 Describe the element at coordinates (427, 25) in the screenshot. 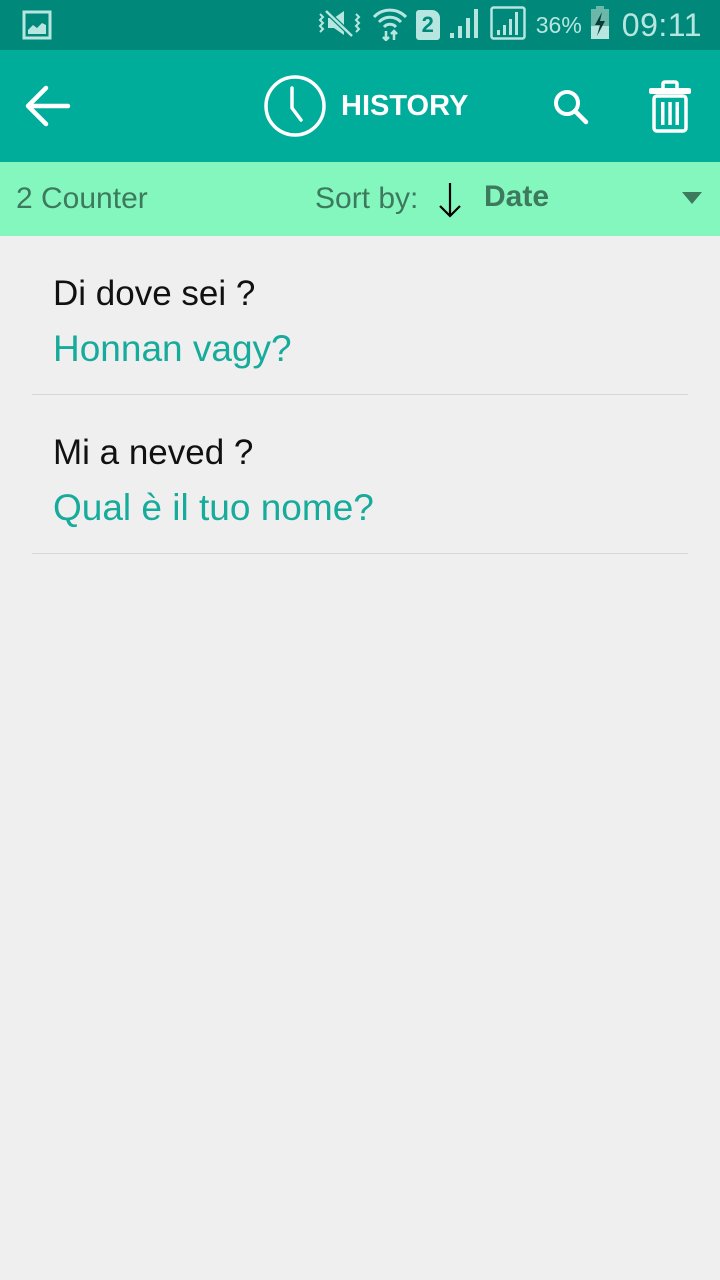

I see `sim-2-icon: 2` at that location.